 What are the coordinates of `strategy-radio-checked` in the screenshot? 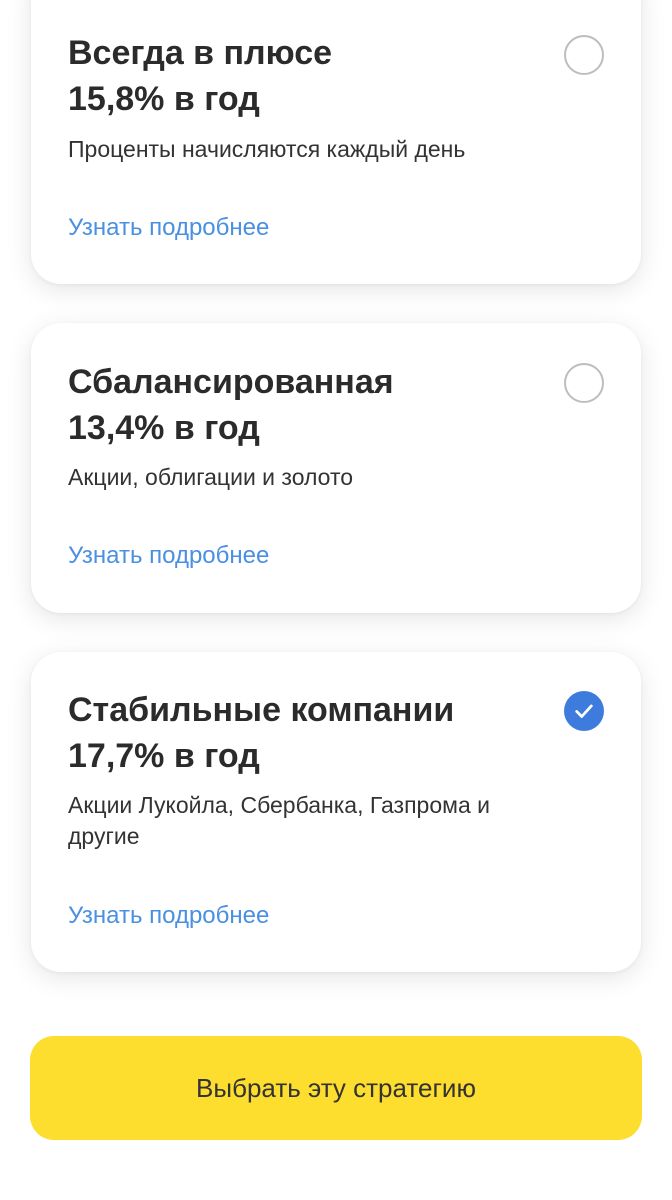 It's located at (584, 711).